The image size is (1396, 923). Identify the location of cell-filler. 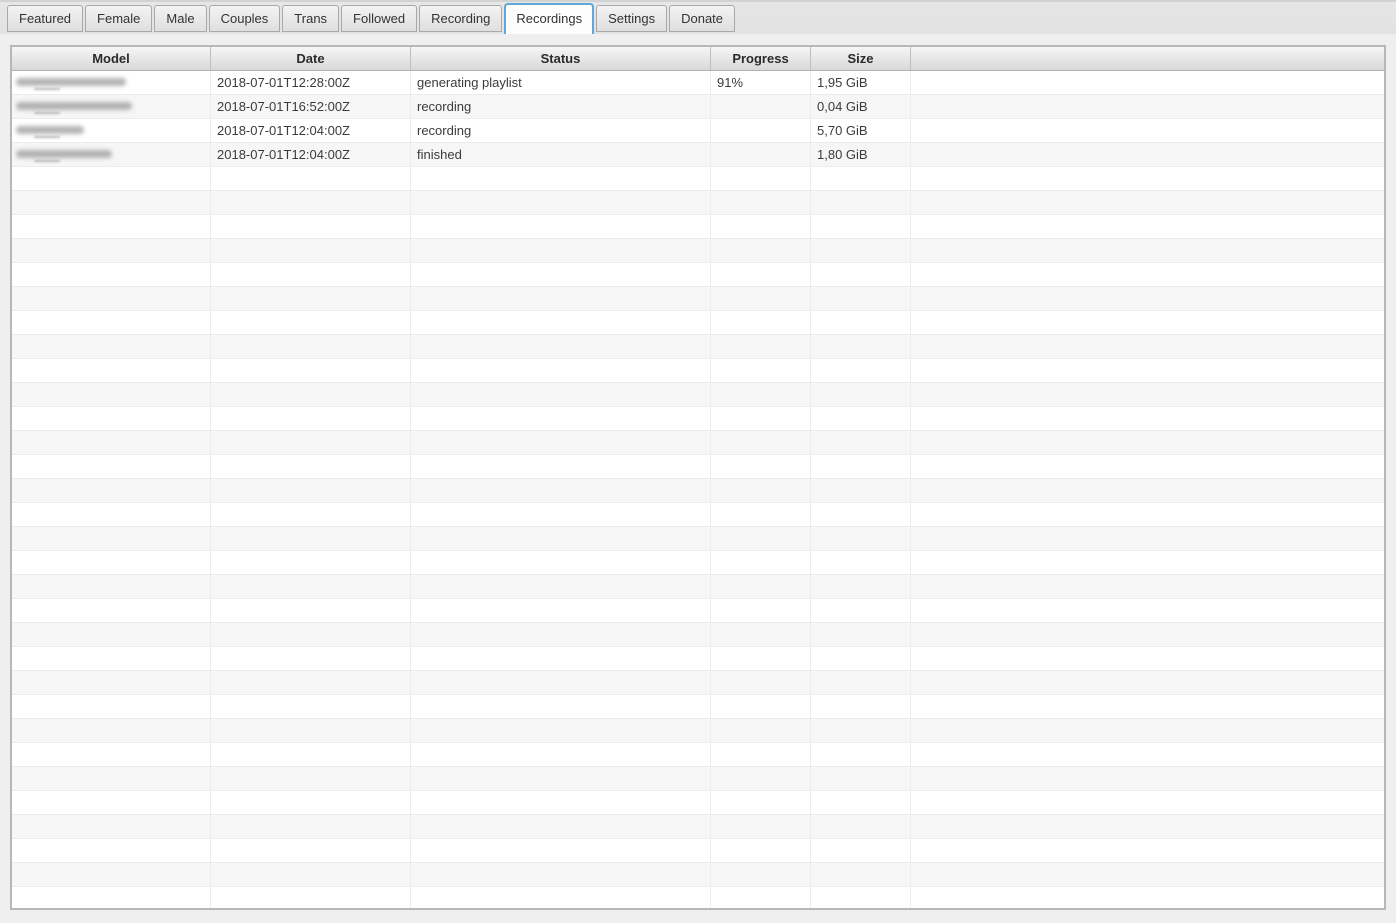
(1147, 131).